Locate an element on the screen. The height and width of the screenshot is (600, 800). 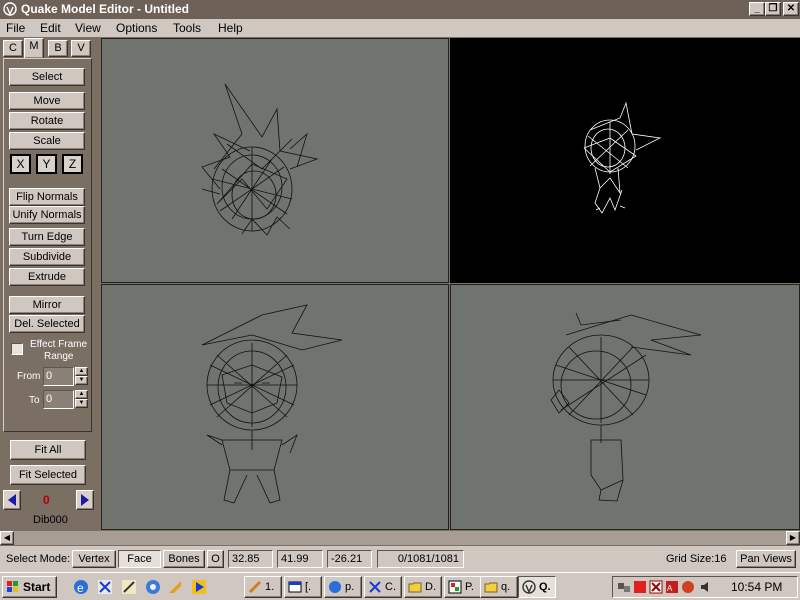
quick-launch-tool-icon is located at coordinates (175, 587).